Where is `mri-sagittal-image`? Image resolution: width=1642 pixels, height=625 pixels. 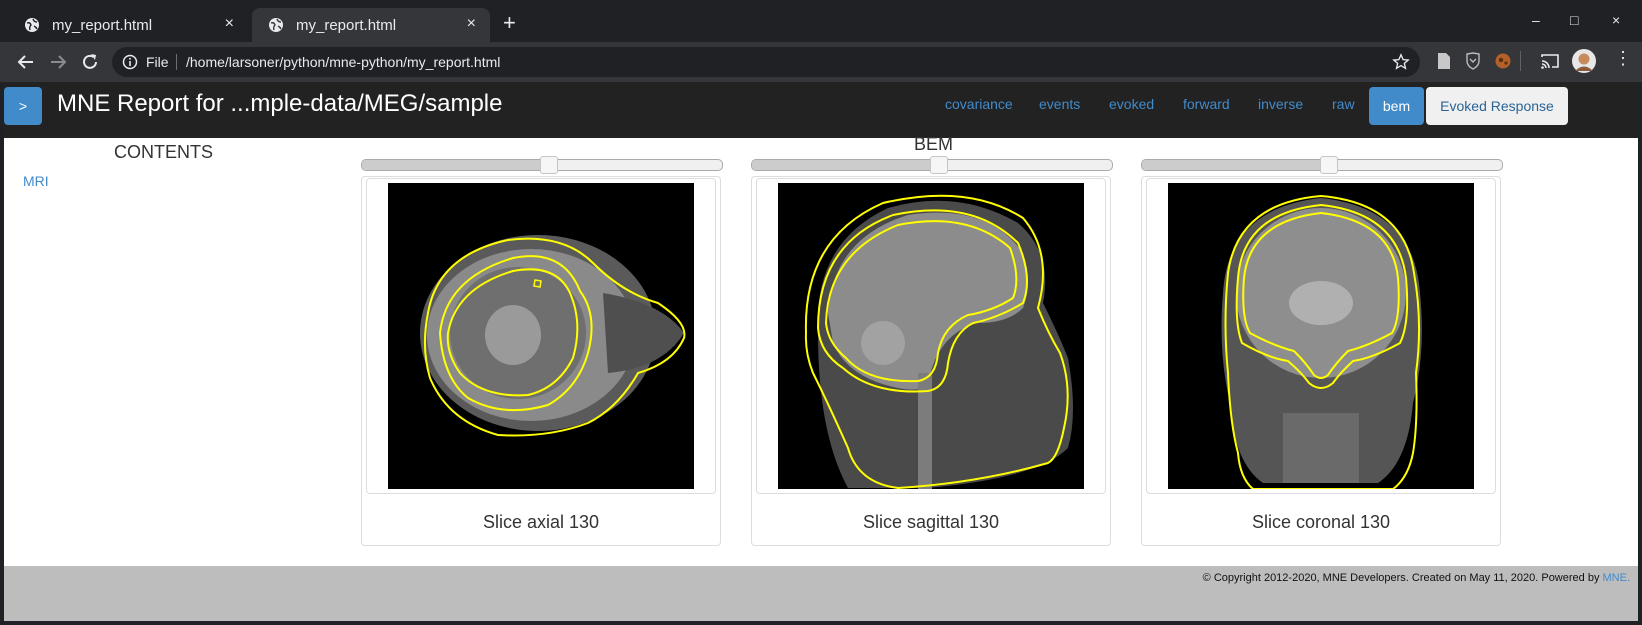 mri-sagittal-image is located at coordinates (931, 336).